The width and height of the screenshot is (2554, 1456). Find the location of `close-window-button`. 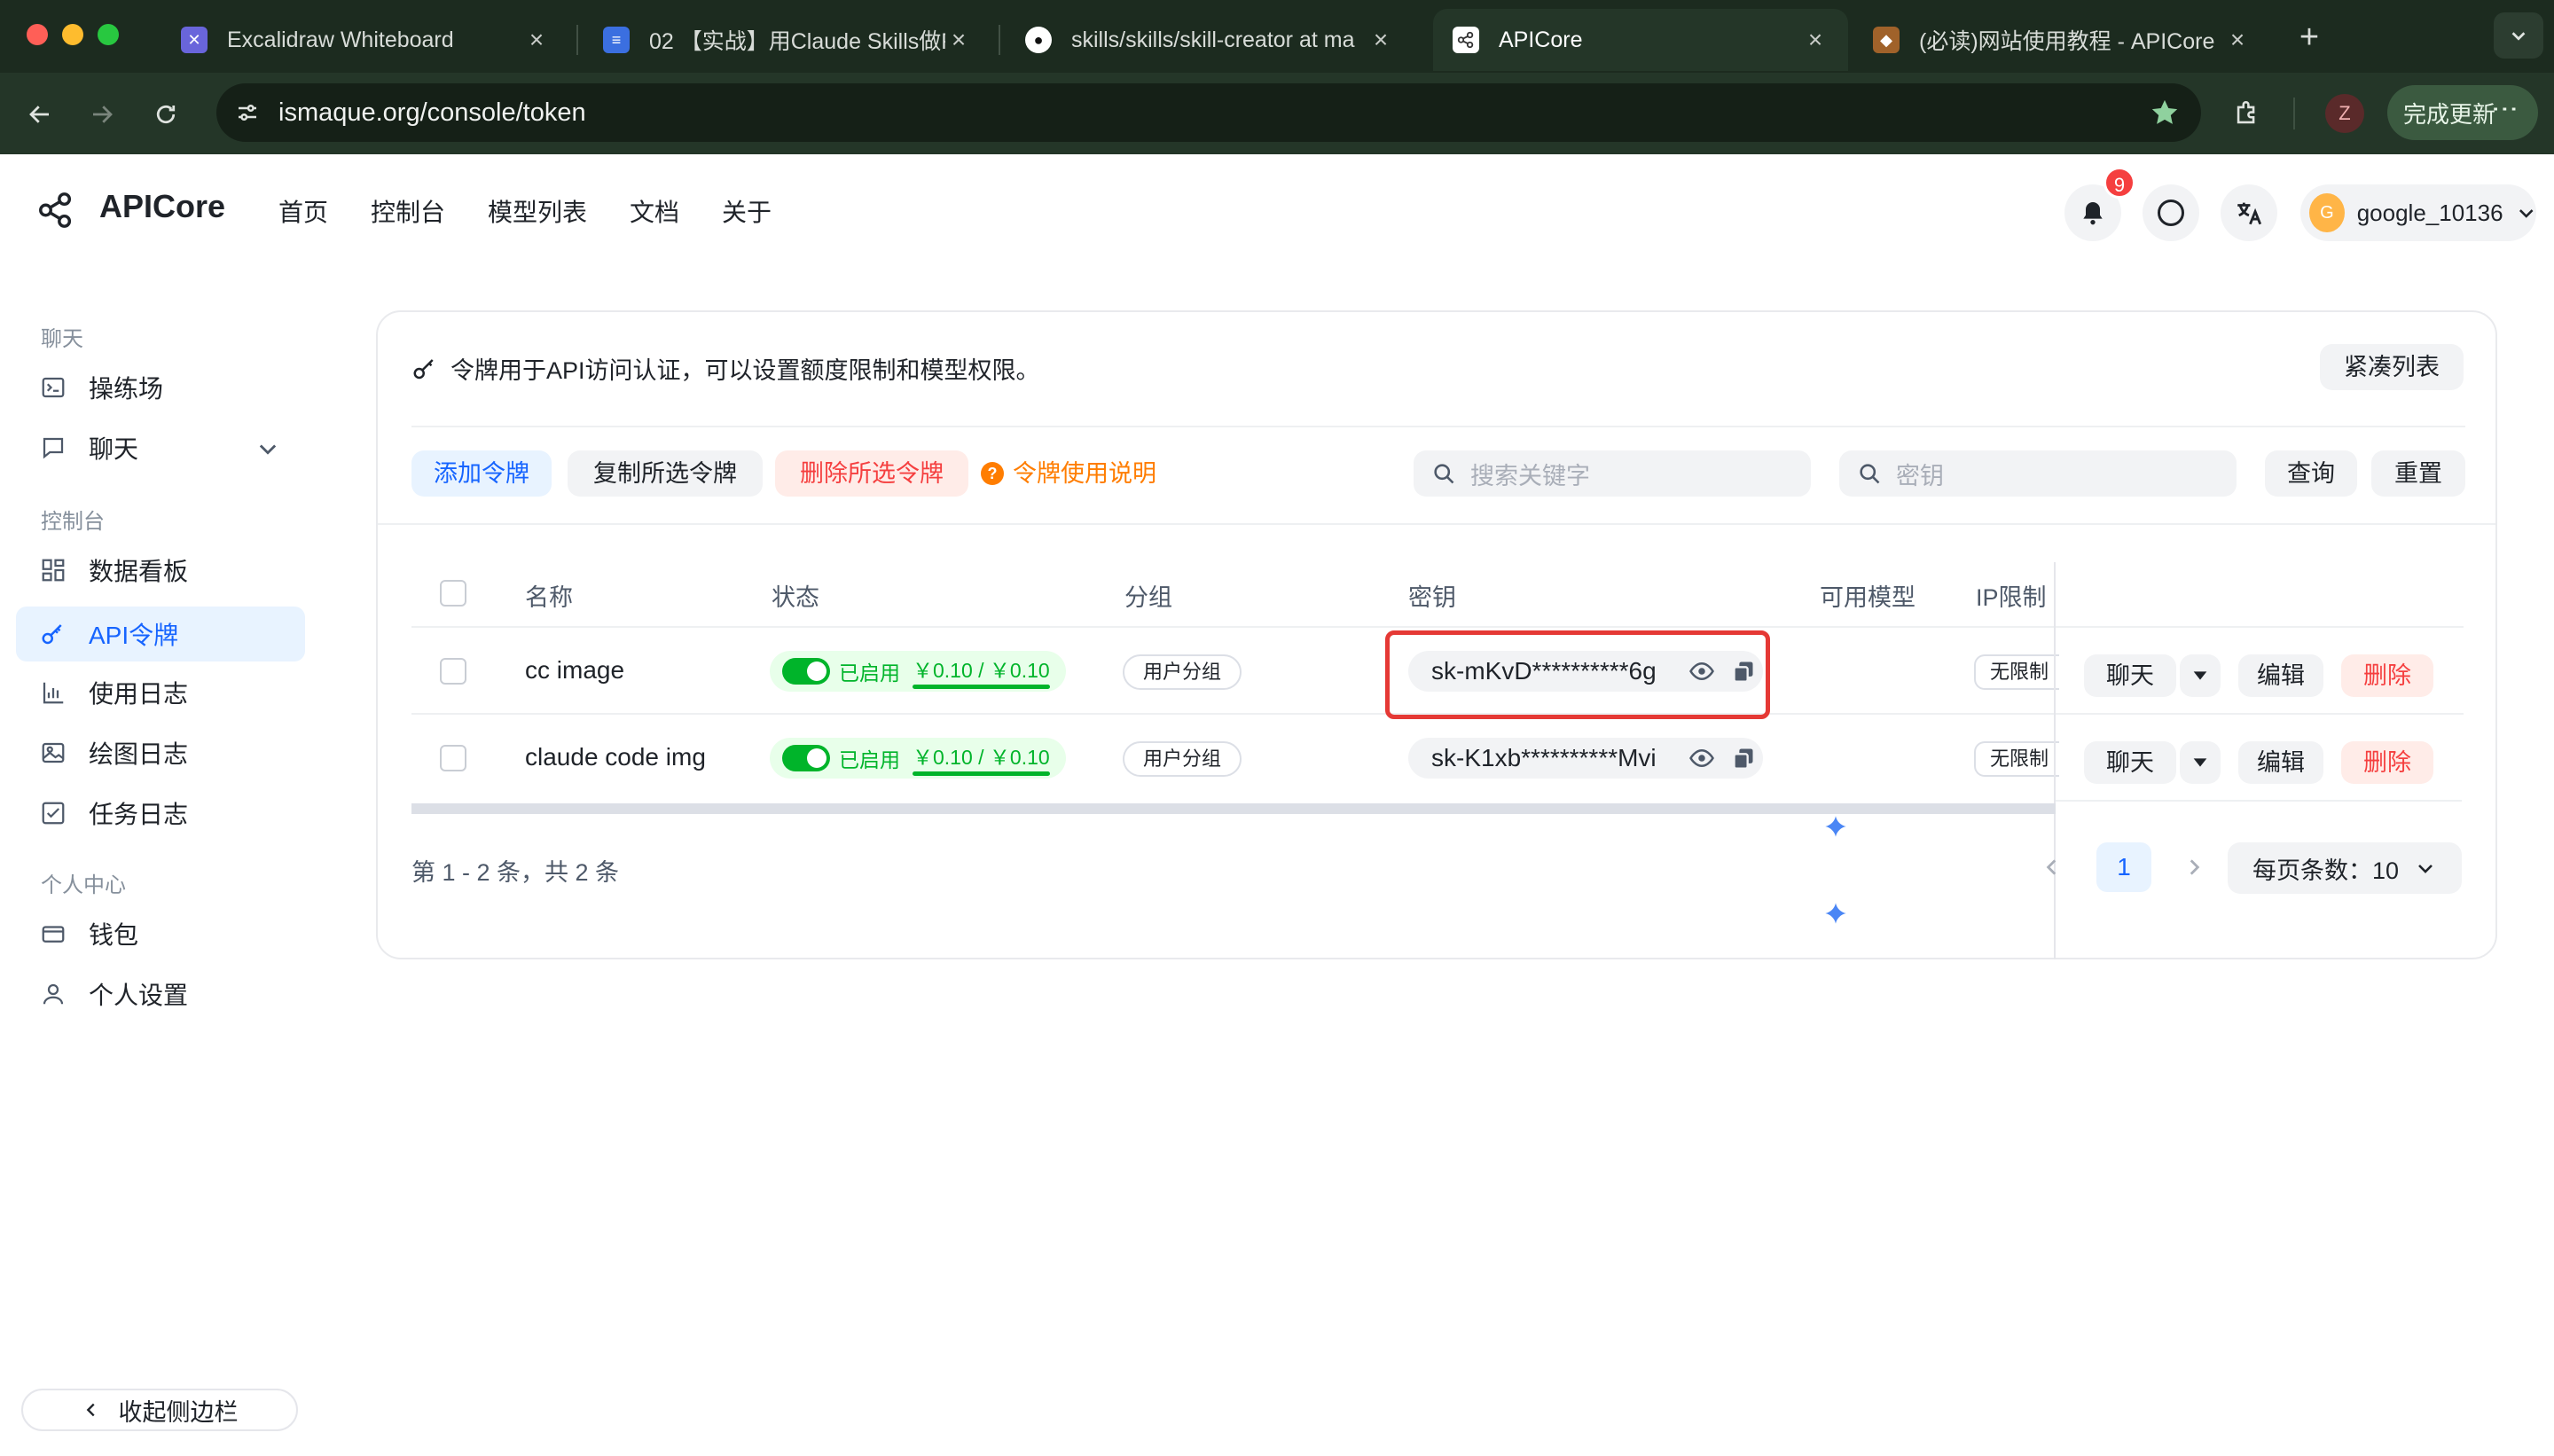

close-window-button is located at coordinates (37, 34).